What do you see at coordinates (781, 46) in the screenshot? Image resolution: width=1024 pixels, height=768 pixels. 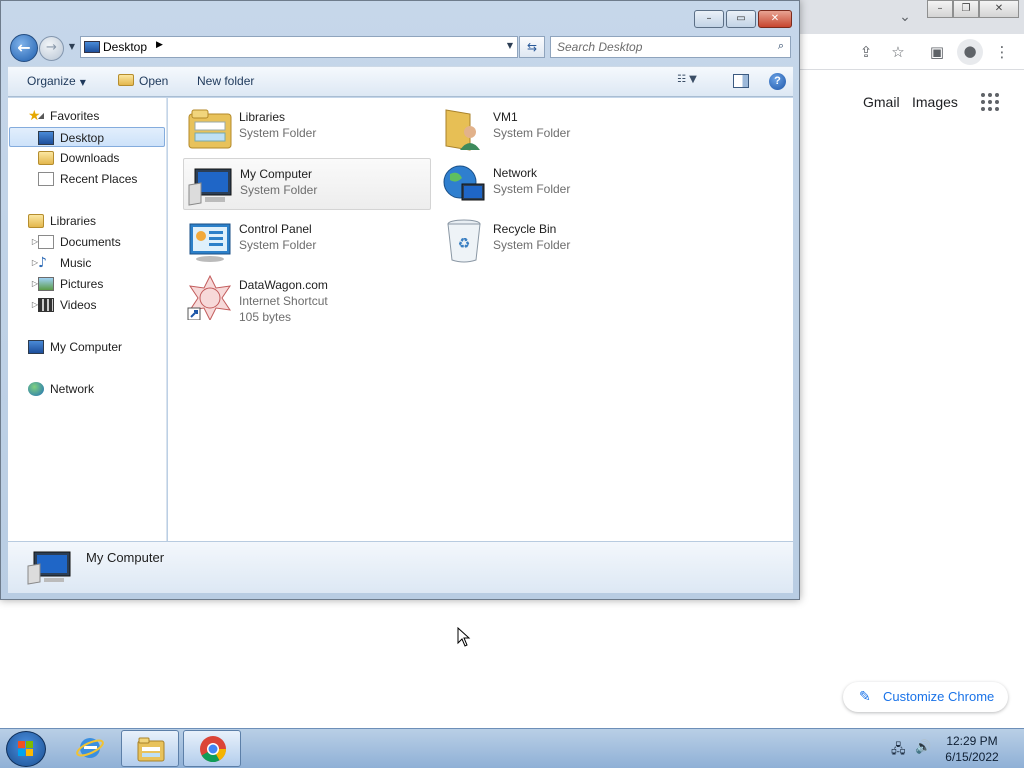 I see `search-icon: ⌕` at bounding box center [781, 46].